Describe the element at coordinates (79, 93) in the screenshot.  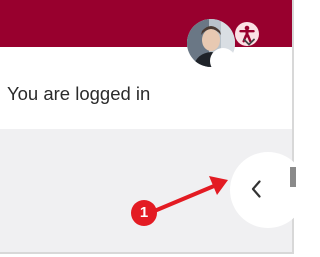
I see `logged-in-text: You are logged in` at that location.